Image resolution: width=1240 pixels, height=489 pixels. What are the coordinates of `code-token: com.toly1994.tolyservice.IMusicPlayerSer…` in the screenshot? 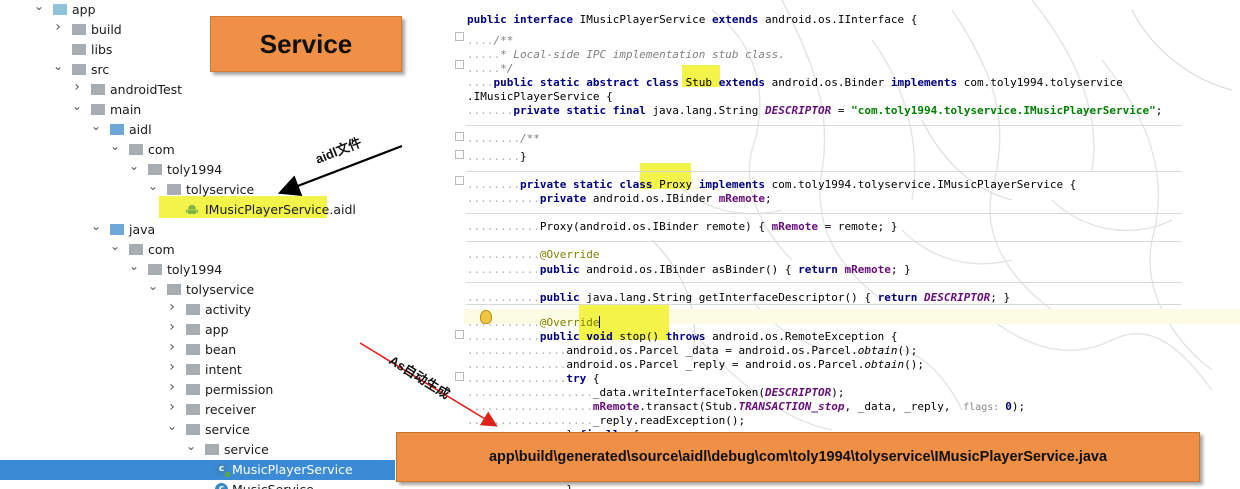 It's located at (924, 184).